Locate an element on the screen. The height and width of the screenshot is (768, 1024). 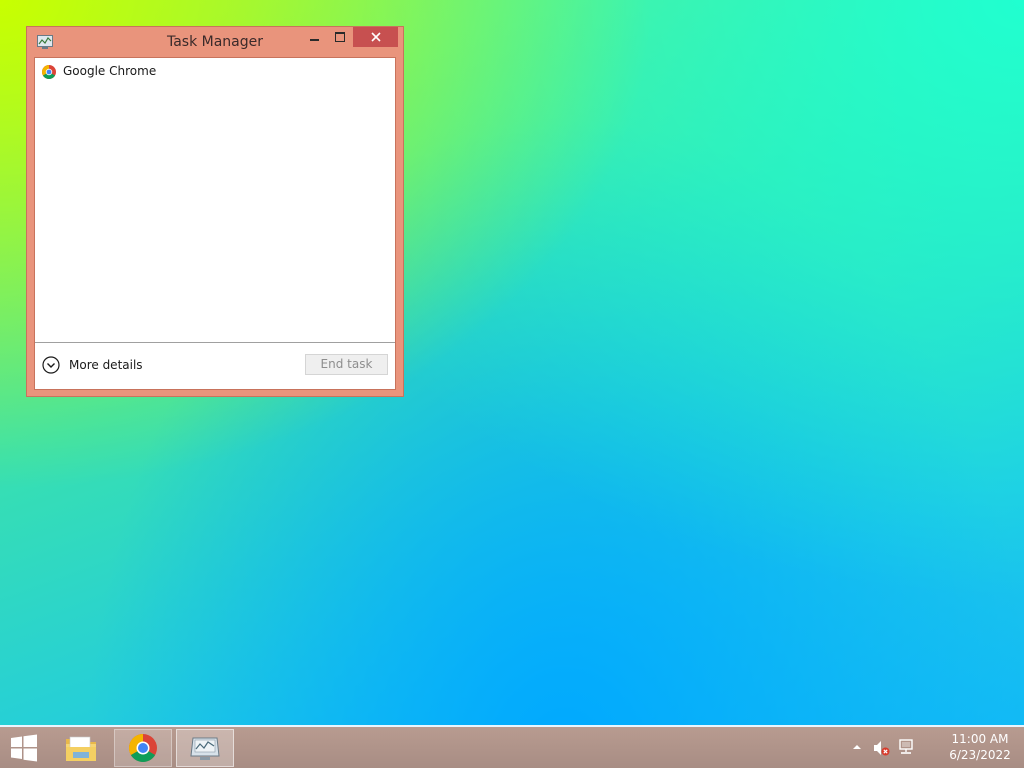
taskbar-google-chrome is located at coordinates (143, 748).